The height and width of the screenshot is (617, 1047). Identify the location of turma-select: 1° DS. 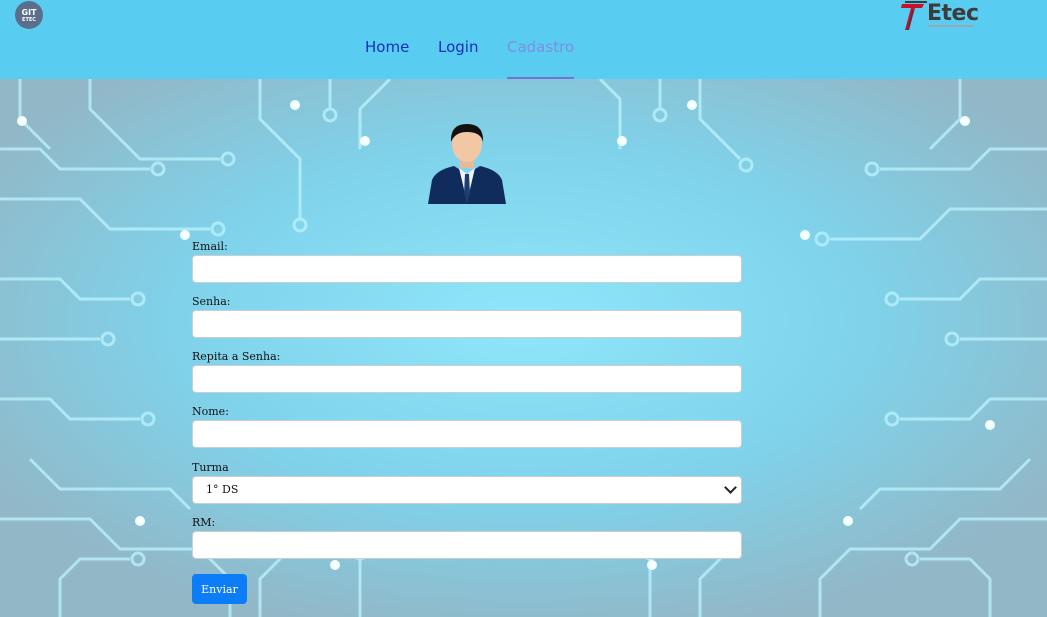
(467, 490).